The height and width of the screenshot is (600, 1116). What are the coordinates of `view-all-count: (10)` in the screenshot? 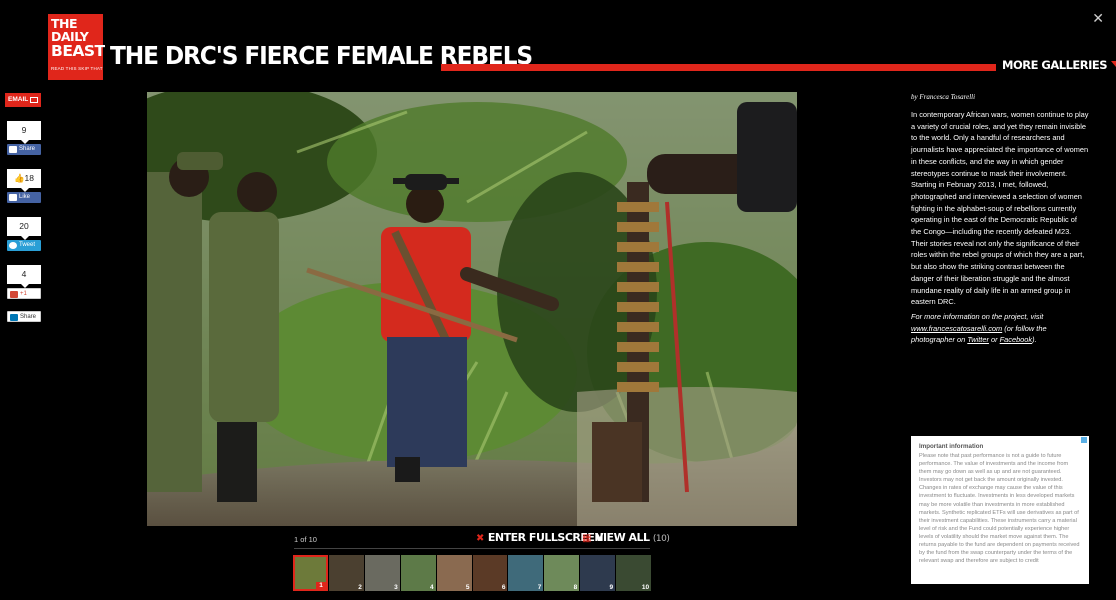 It's located at (661, 539).